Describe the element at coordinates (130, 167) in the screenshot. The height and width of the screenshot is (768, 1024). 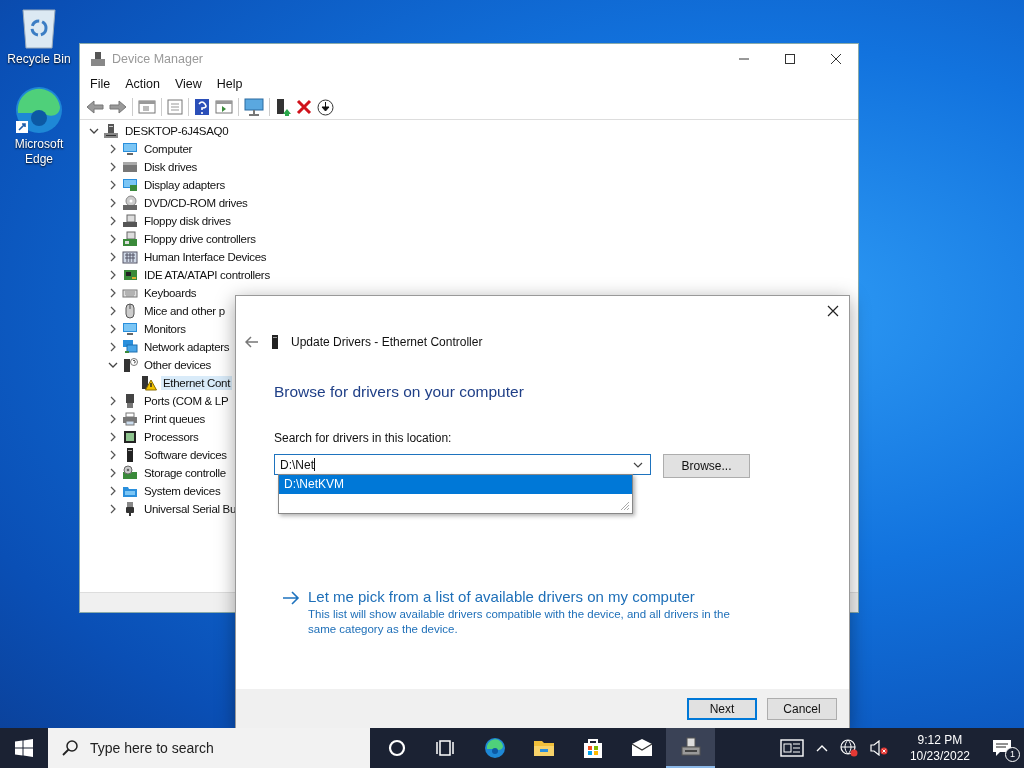
I see `drive-icon` at that location.